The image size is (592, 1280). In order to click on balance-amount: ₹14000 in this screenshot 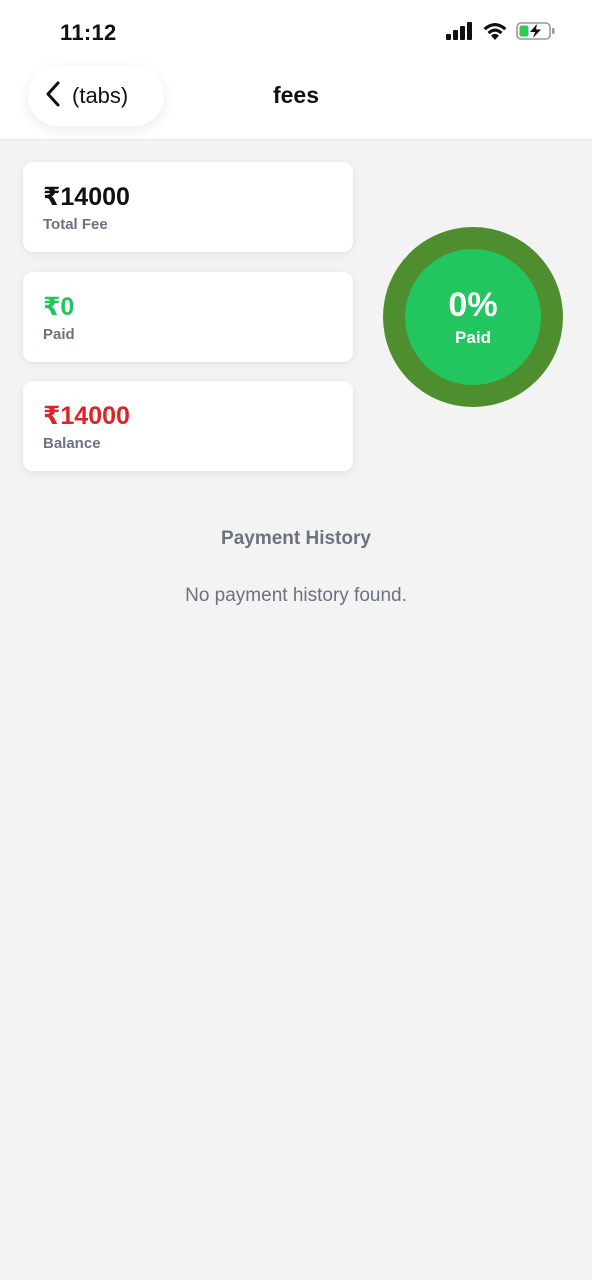, I will do `click(86, 416)`.